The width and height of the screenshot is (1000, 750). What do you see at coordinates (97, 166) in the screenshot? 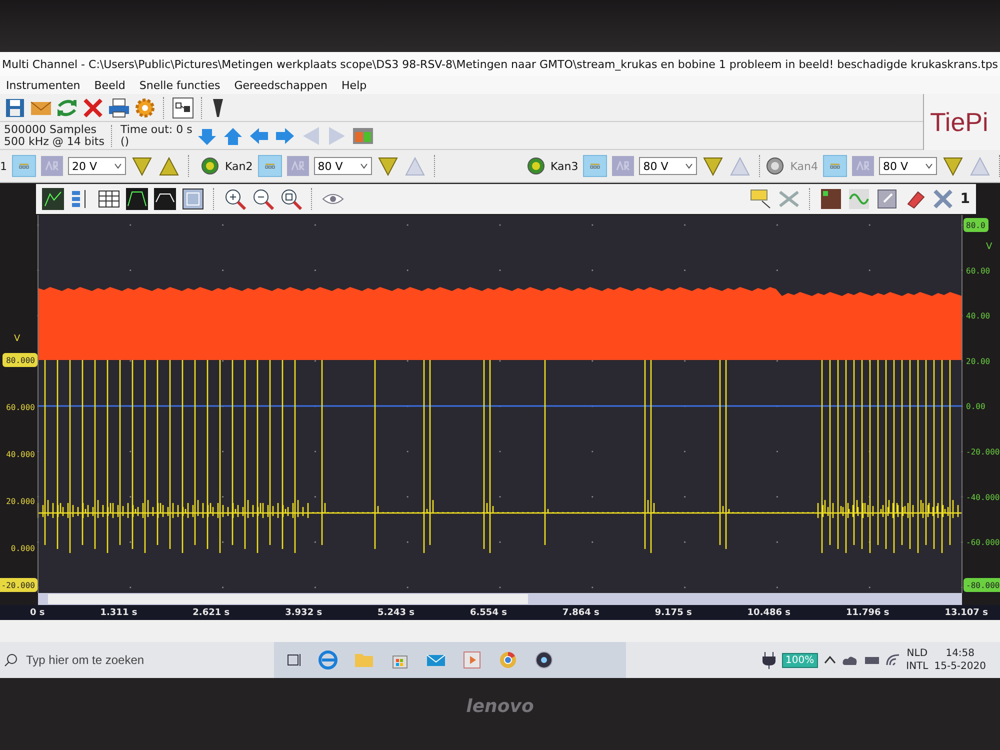
I see `range-dropdown: 20 V` at bounding box center [97, 166].